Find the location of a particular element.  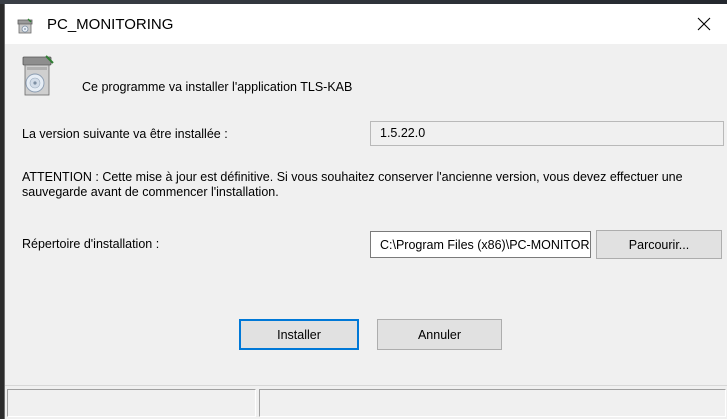

install-directory-label: Répertoire d'installation : is located at coordinates (91, 244).